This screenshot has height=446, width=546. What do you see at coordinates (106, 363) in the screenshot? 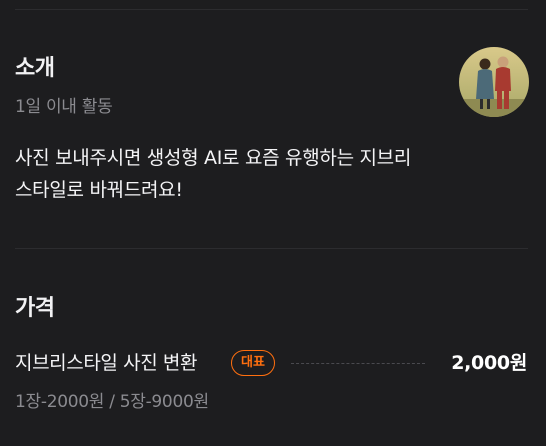
I see `price-item-name: 지브리스타일 사진 변환` at bounding box center [106, 363].